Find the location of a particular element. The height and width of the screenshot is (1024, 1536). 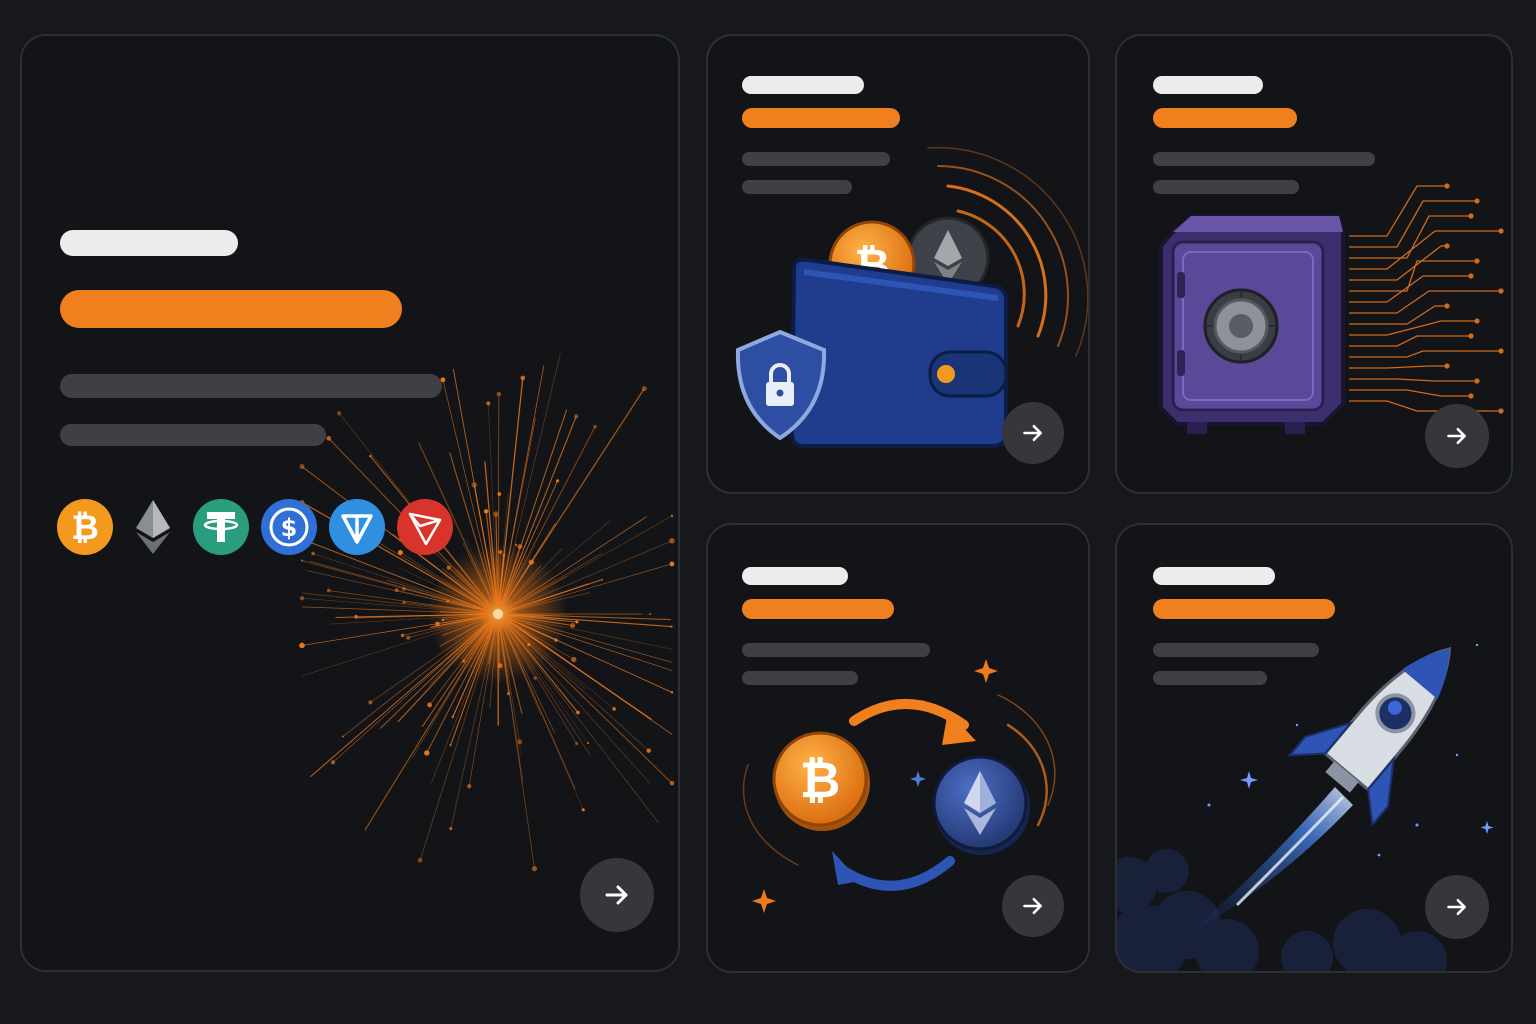

bitcoin-icon: ₿ is located at coordinates (85, 527).